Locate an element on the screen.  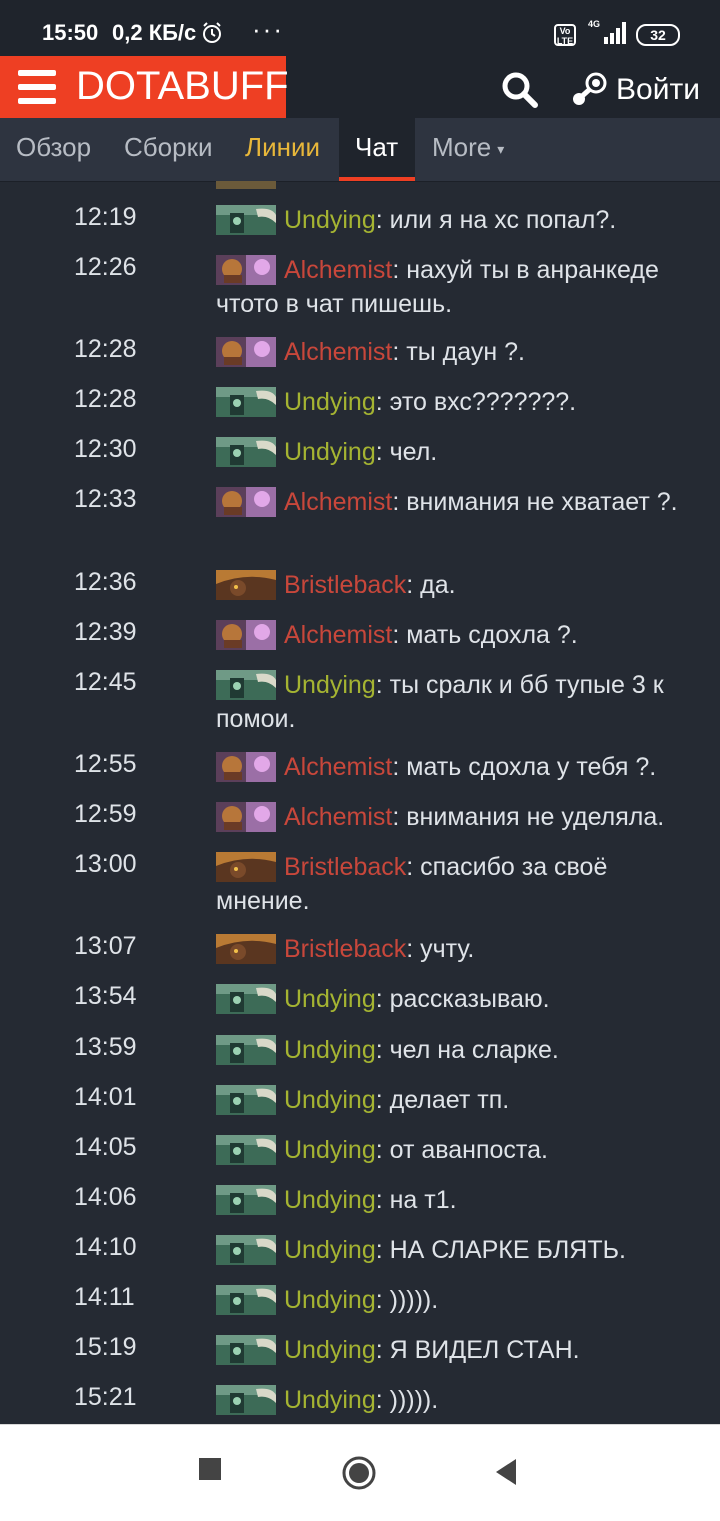
message-body: Undying: чел. is located at coordinates (456, 452).